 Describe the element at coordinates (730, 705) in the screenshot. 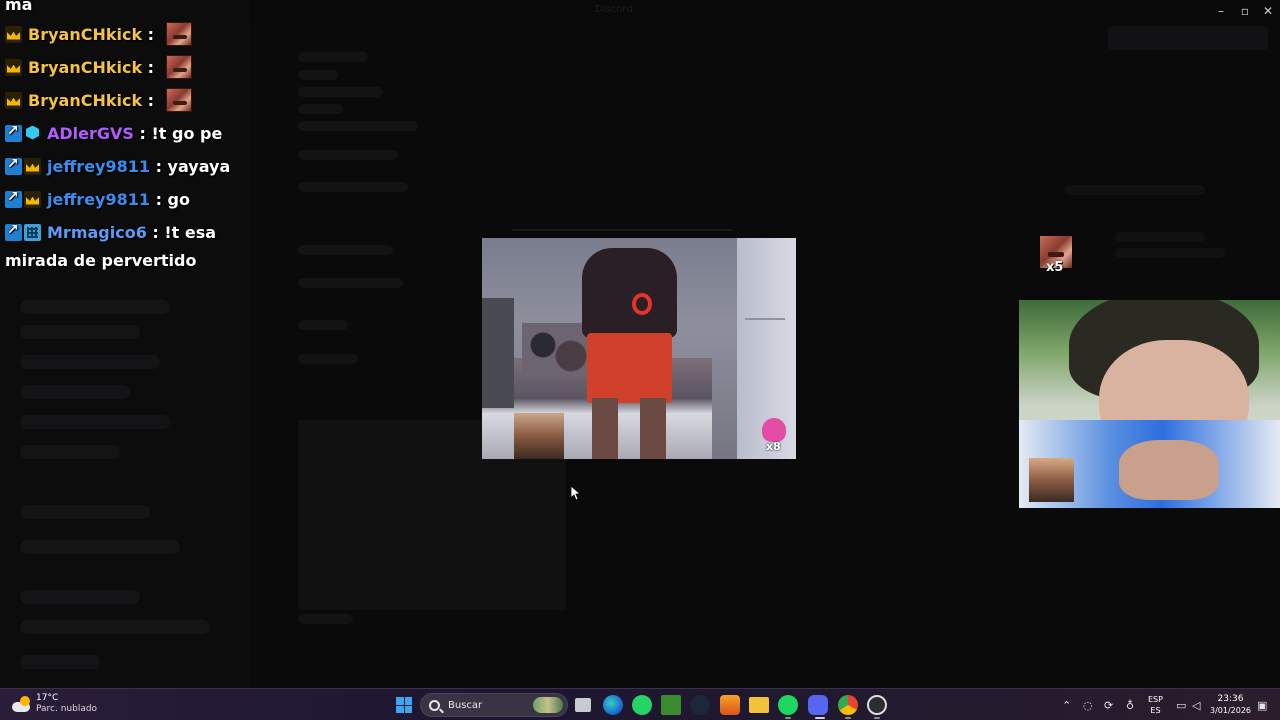

I see `app-a-icon` at that location.